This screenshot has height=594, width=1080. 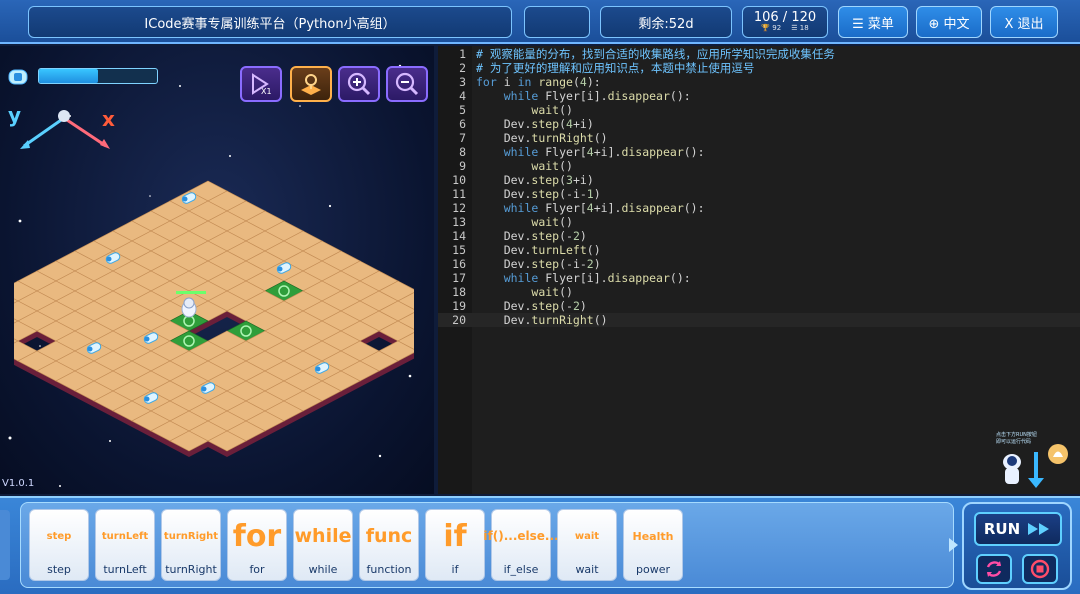 What do you see at coordinates (759, 306) in the screenshot?
I see `code-line: 19 Dev.step(-2)` at bounding box center [759, 306].